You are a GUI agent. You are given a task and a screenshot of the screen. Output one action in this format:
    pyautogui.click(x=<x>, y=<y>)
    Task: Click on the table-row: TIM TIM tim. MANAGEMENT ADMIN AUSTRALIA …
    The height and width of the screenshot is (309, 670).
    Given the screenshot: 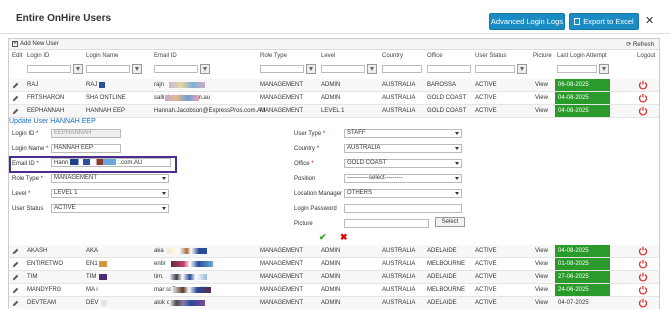 What is the action you would take?
    pyautogui.click(x=334, y=281)
    